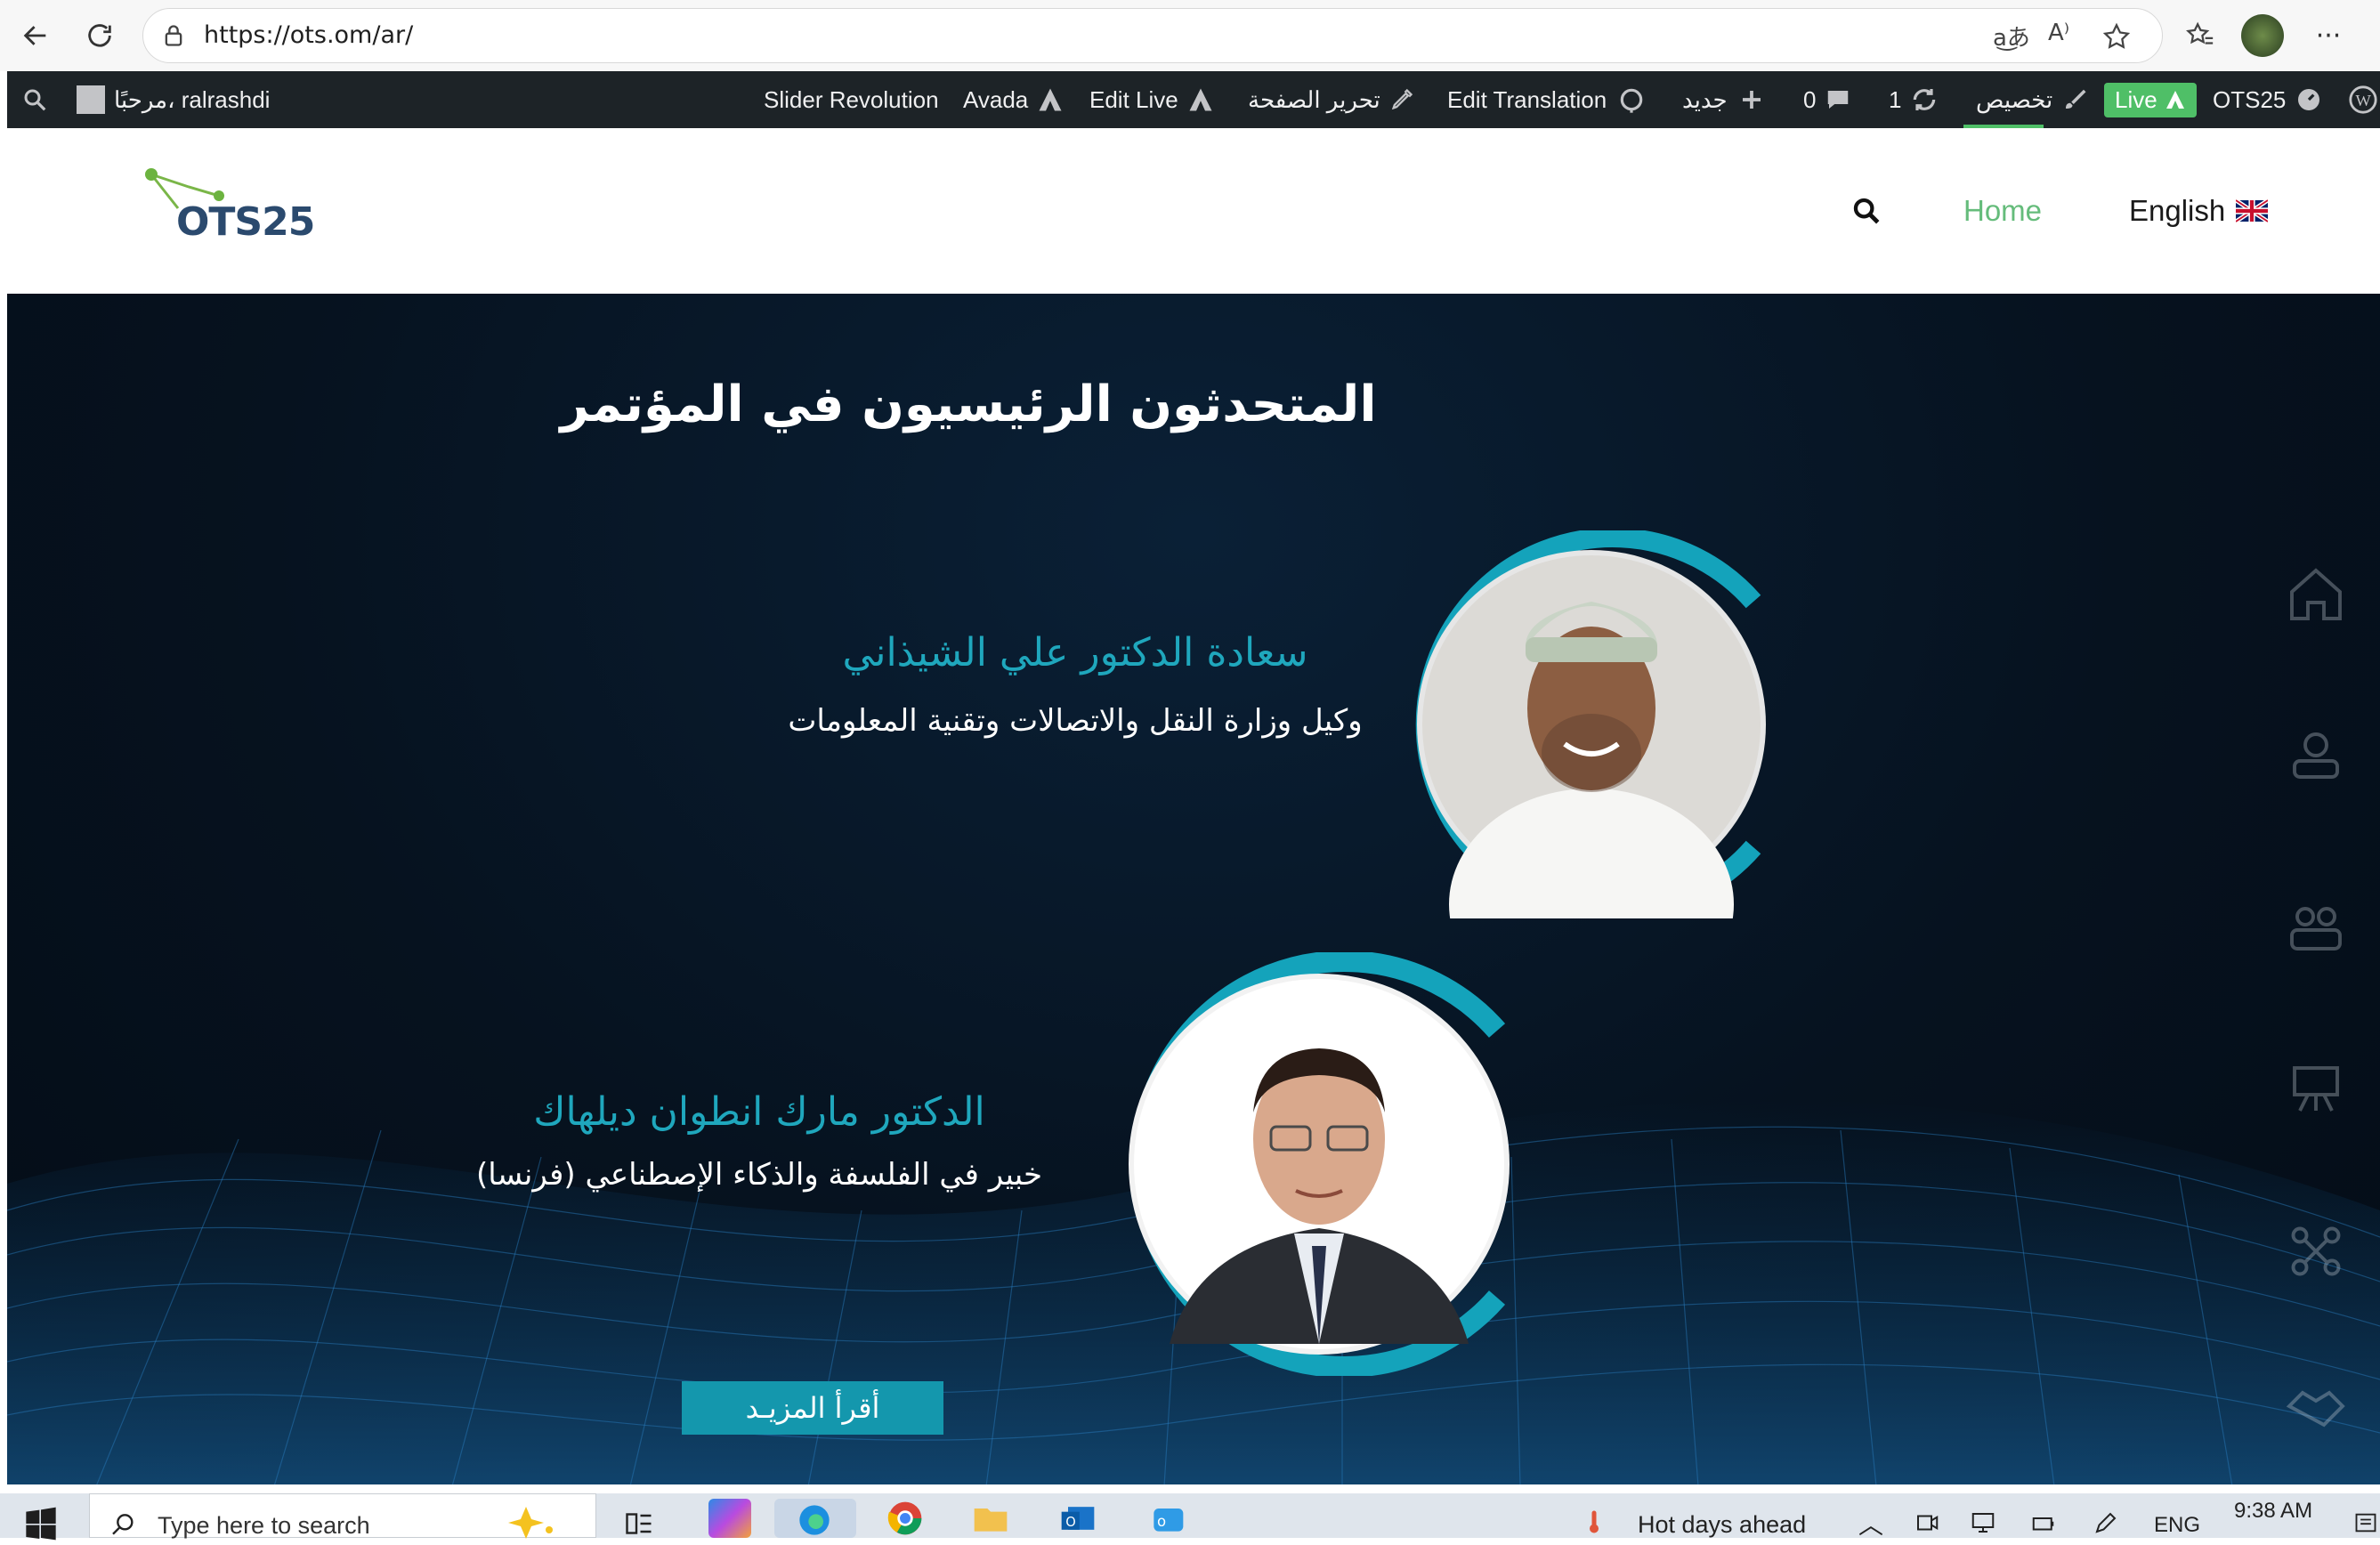  I want to click on search-highlight-icon, so click(530, 1523).